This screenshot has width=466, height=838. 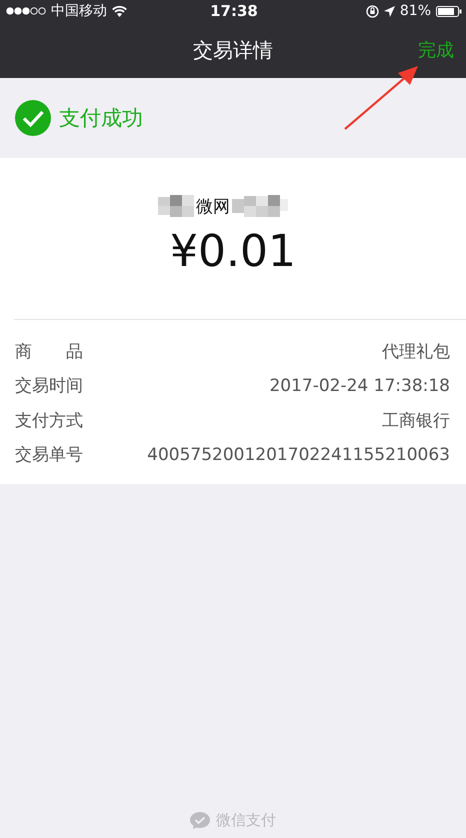 I want to click on signal-icon, so click(x=26, y=11).